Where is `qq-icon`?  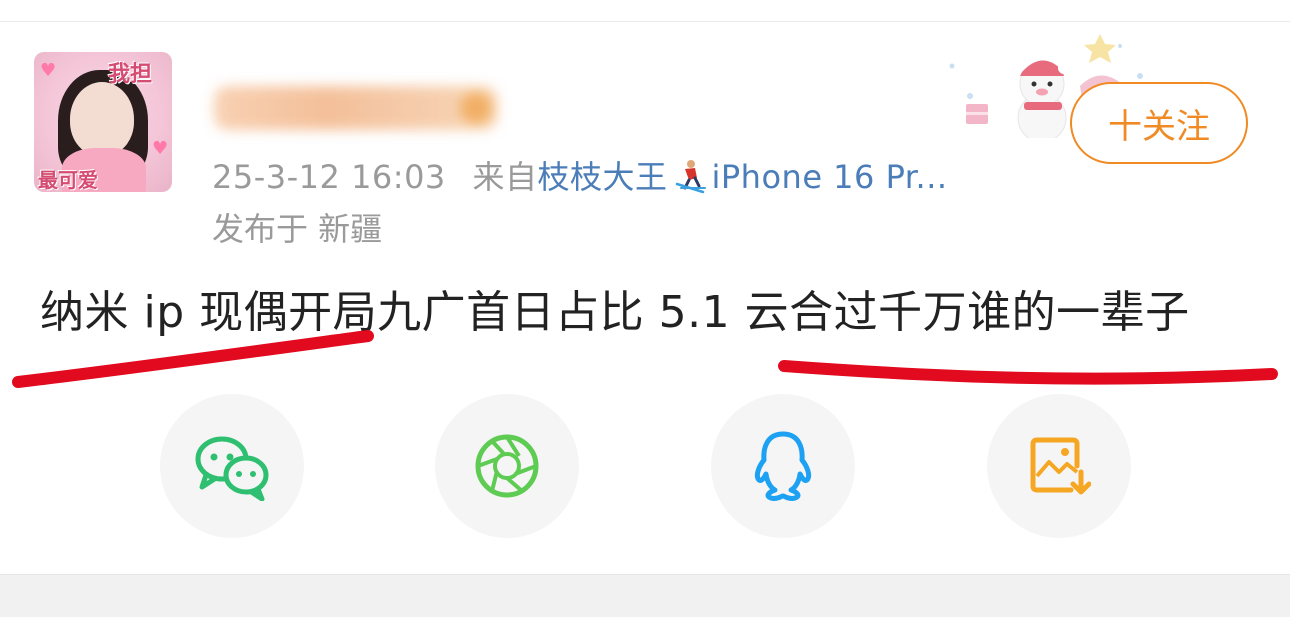
qq-icon is located at coordinates (783, 466).